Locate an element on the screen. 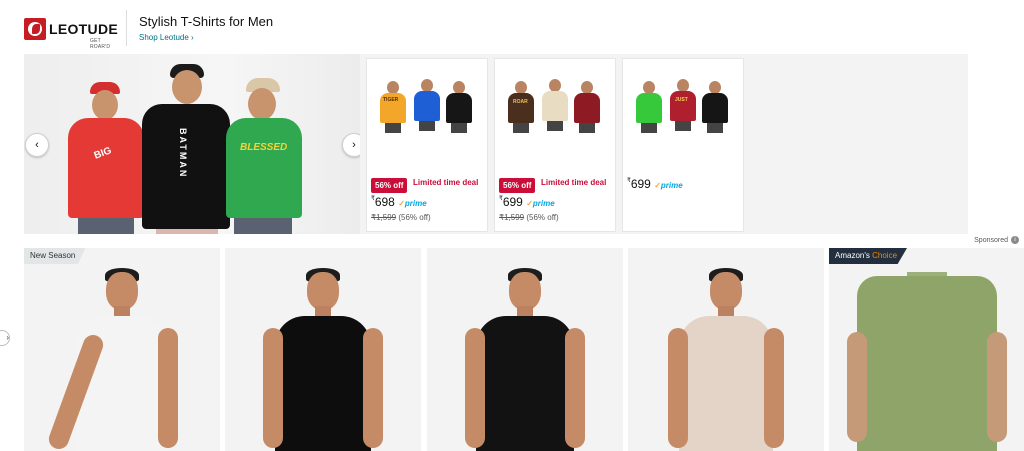  green-tshirt: BLESSED is located at coordinates (264, 168).